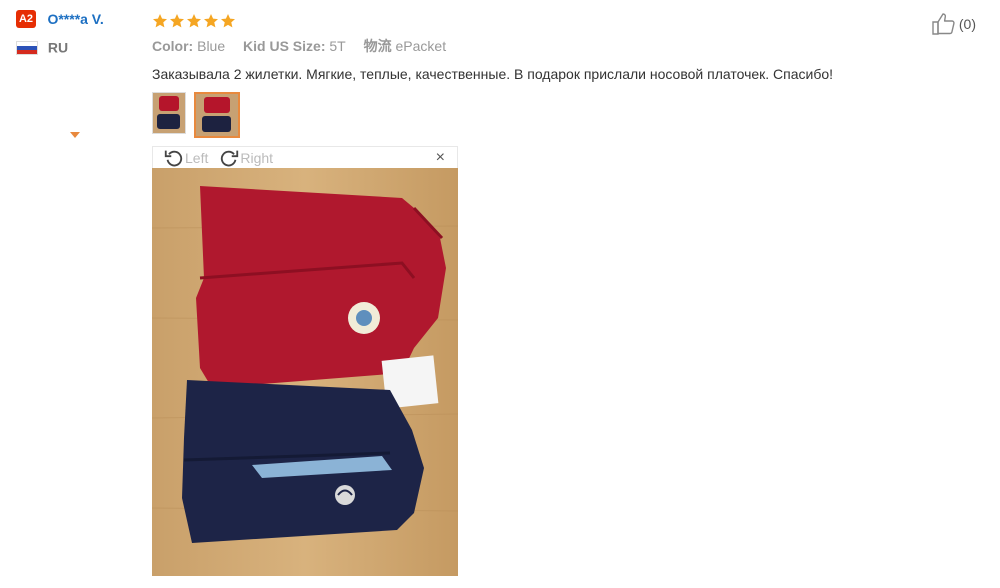 The height and width of the screenshot is (588, 1000). I want to click on rotate-left-icon, so click(173, 158).